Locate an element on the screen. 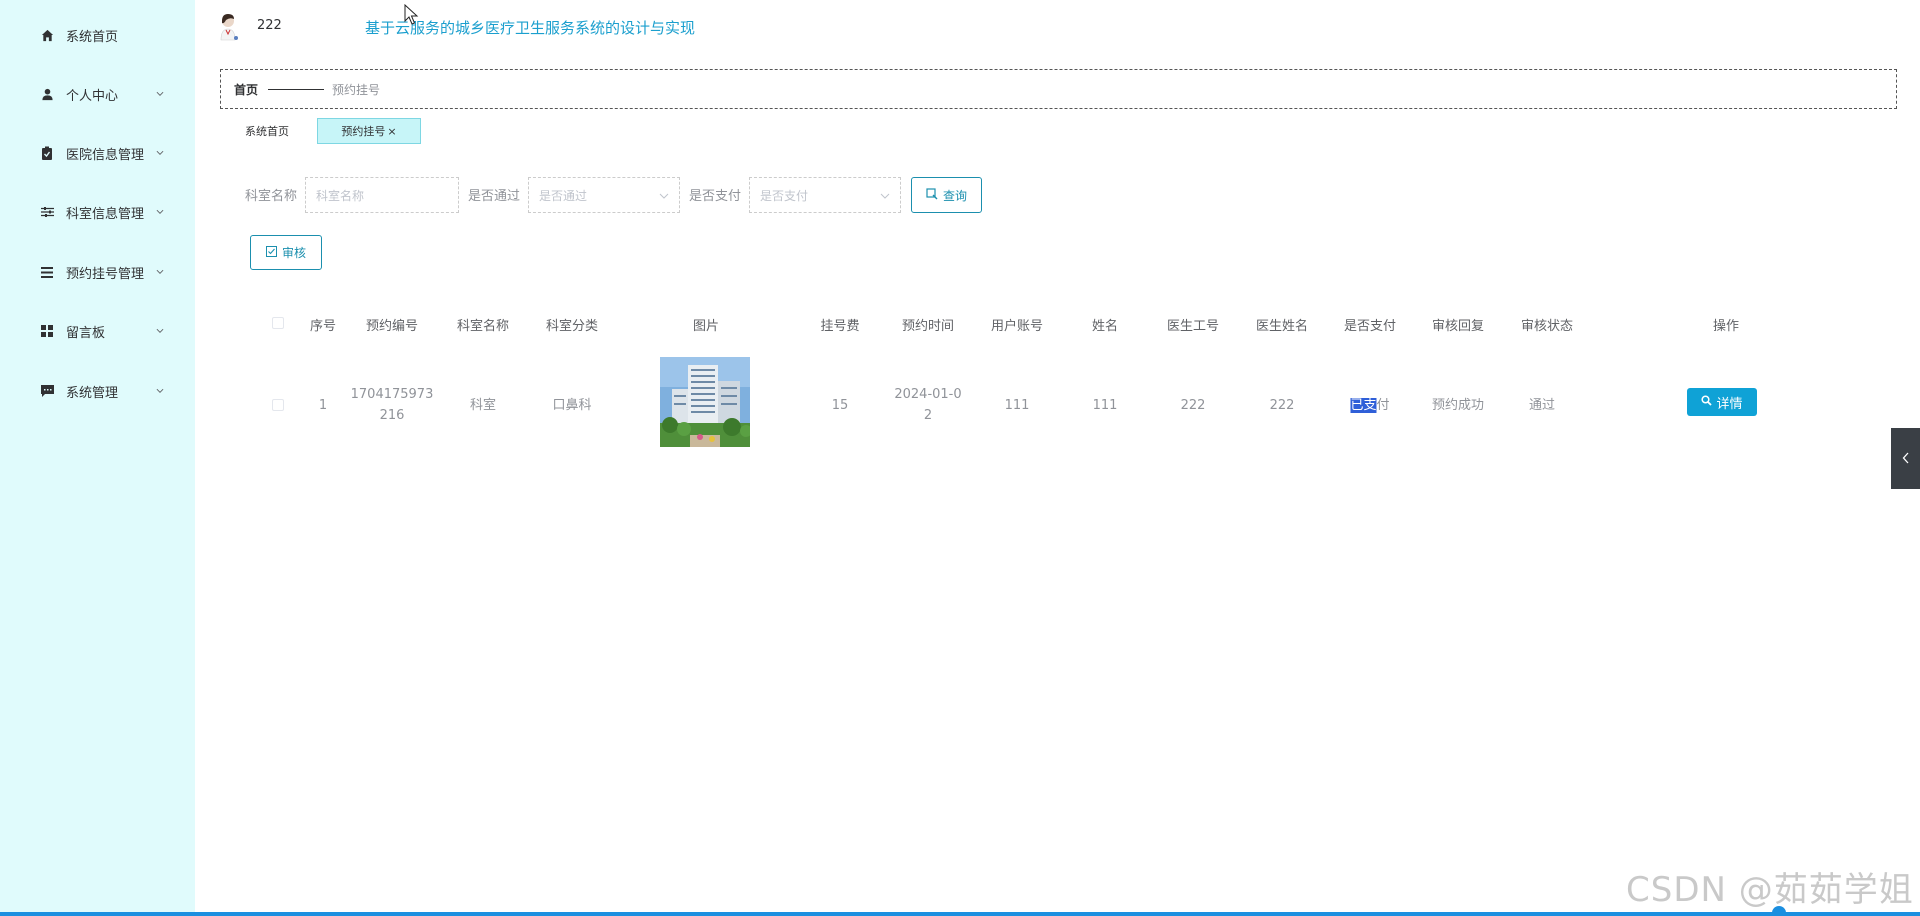 The image size is (1920, 916). hospital-image is located at coordinates (705, 402).